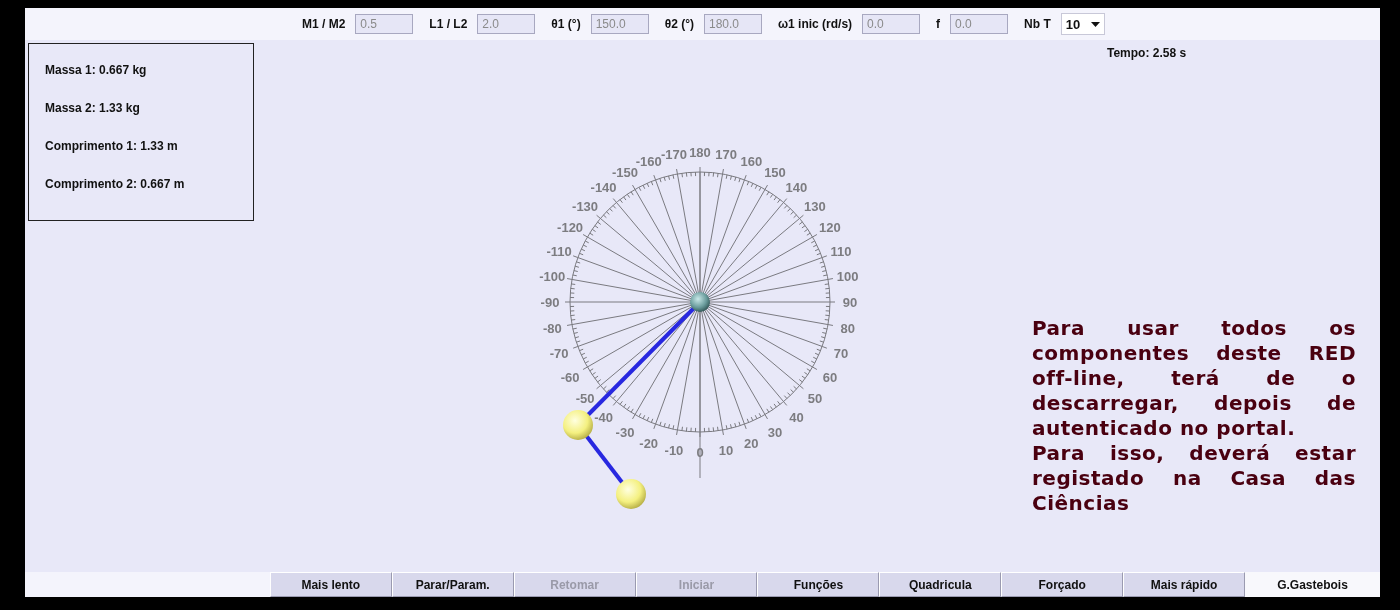  What do you see at coordinates (625, 173) in the screenshot?
I see `angle-label: -150` at bounding box center [625, 173].